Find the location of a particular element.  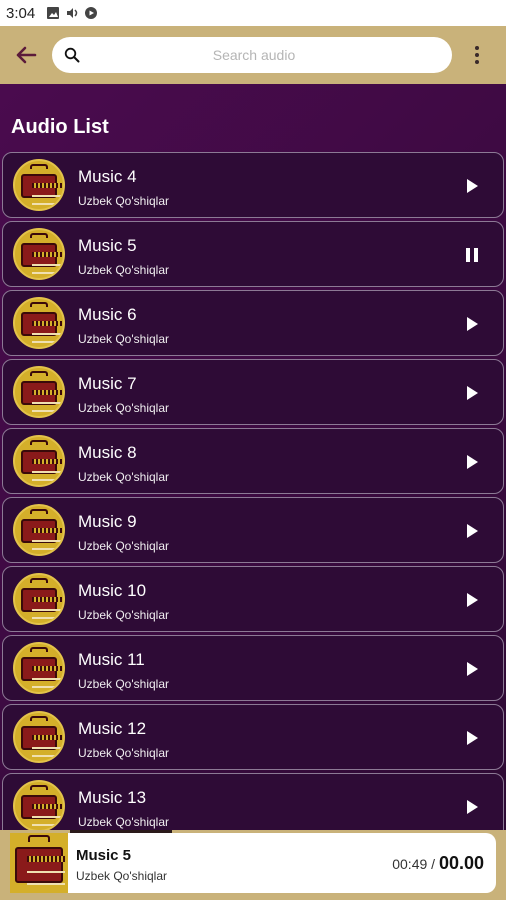

status-icons is located at coordinates (72, 13).